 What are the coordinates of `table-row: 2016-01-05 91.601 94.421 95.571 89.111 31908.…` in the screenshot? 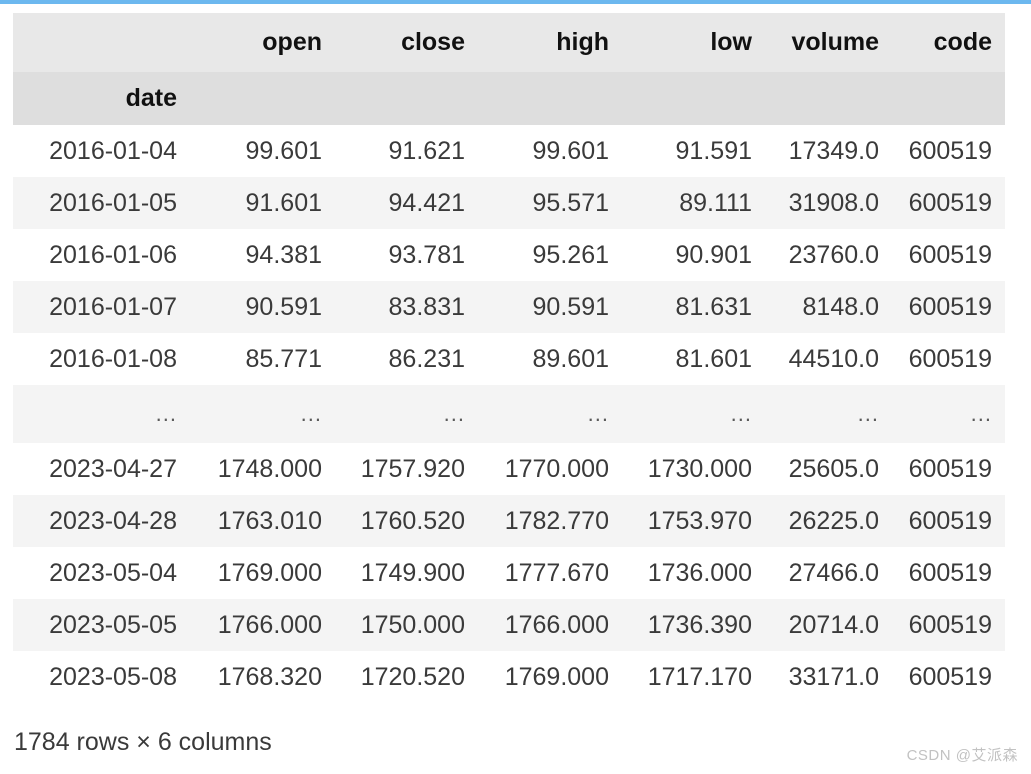 It's located at (509, 203).